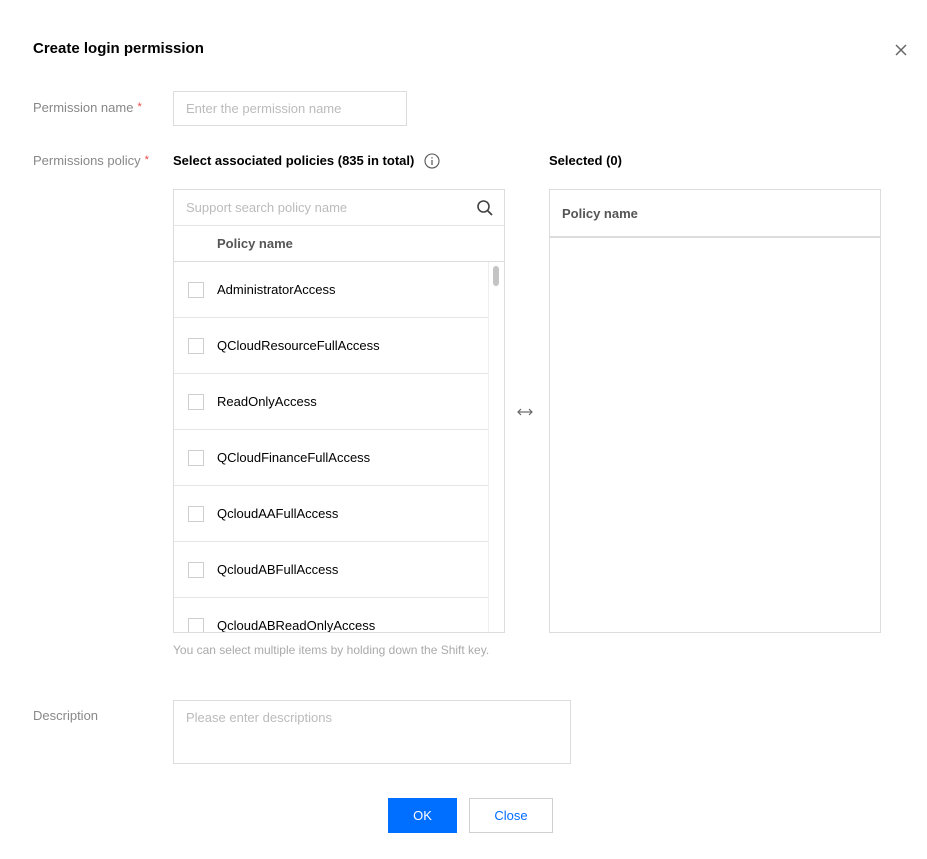  I want to click on scrollbar-thumb, so click(496, 276).